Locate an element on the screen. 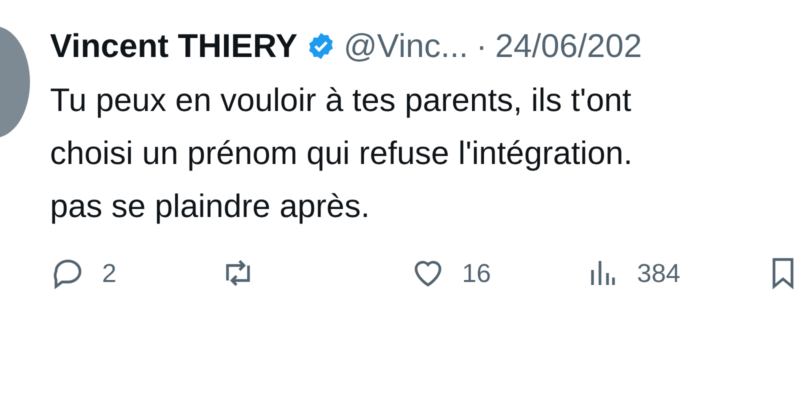 The height and width of the screenshot is (409, 800). action-count: 384 is located at coordinates (658, 273).